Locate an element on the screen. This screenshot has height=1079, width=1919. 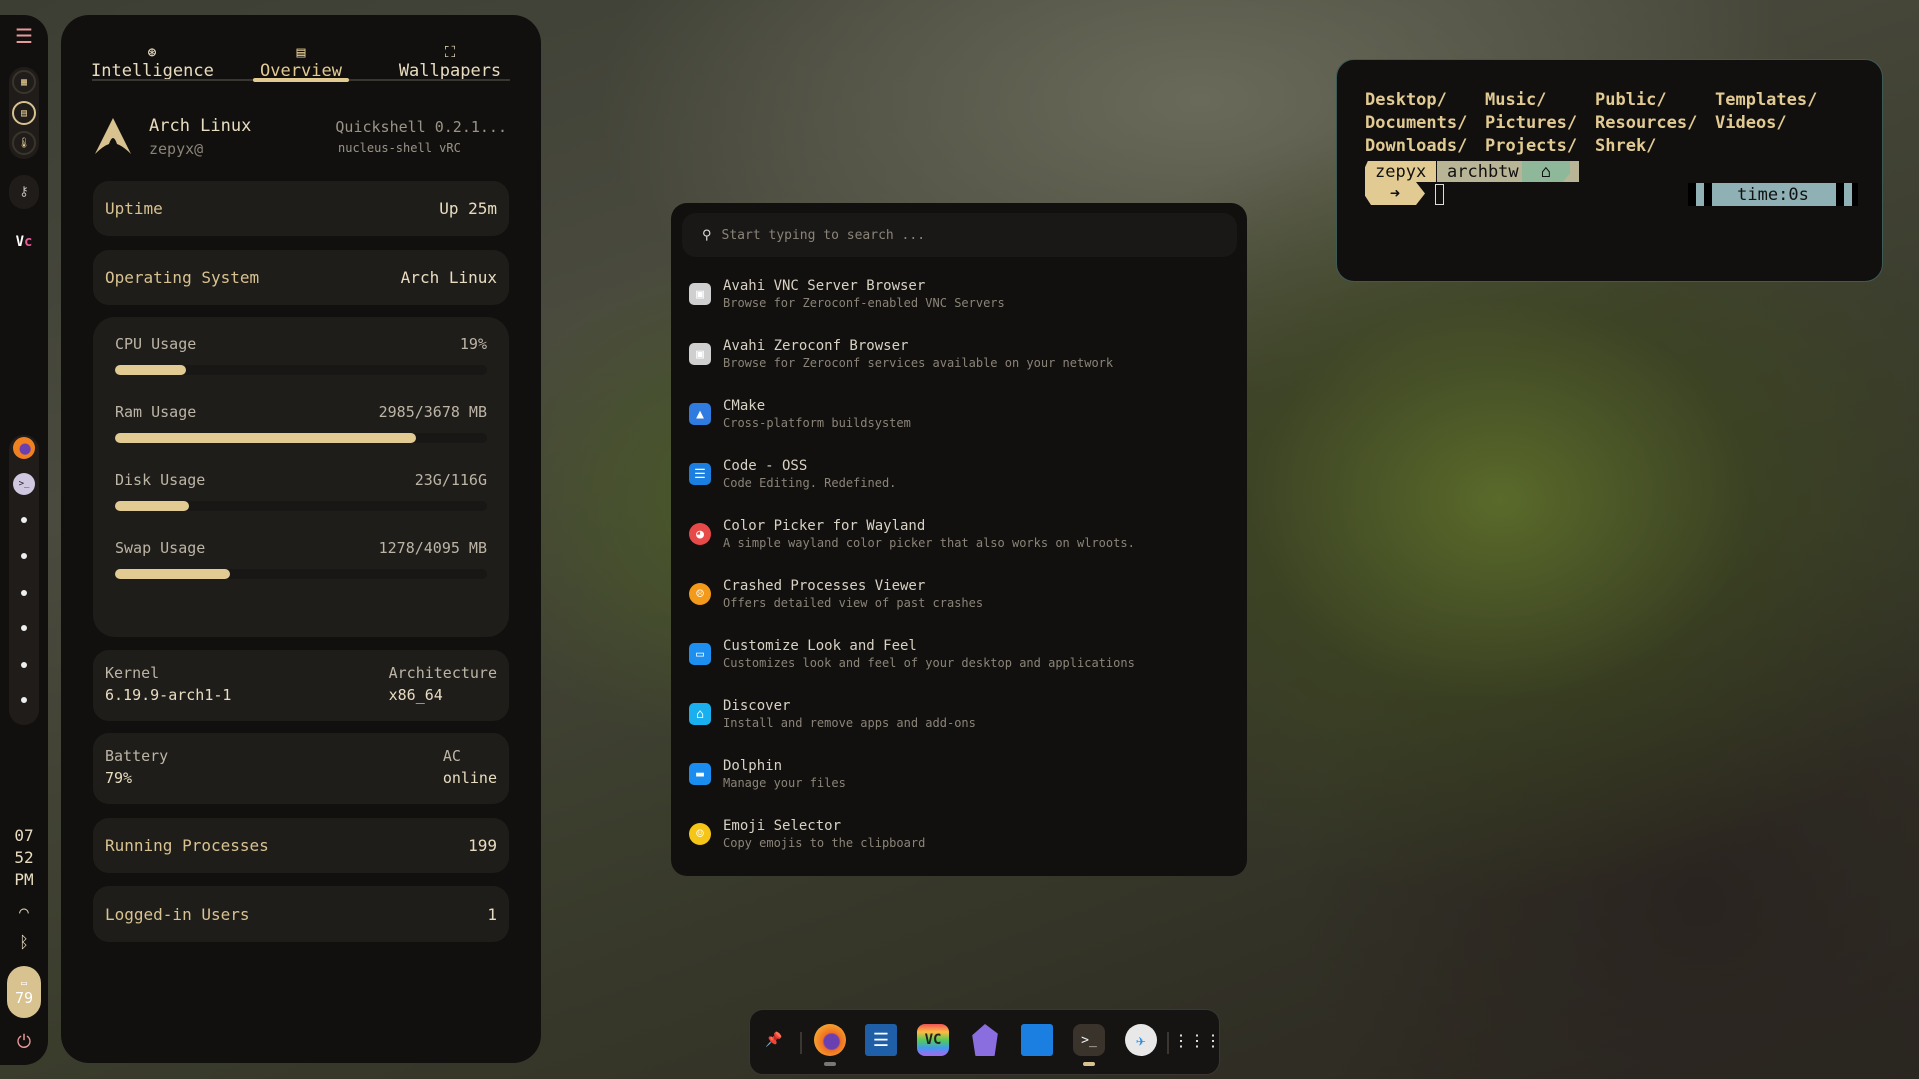
disk-usage: Disk Usage 23G/116G is located at coordinates (301, 491).